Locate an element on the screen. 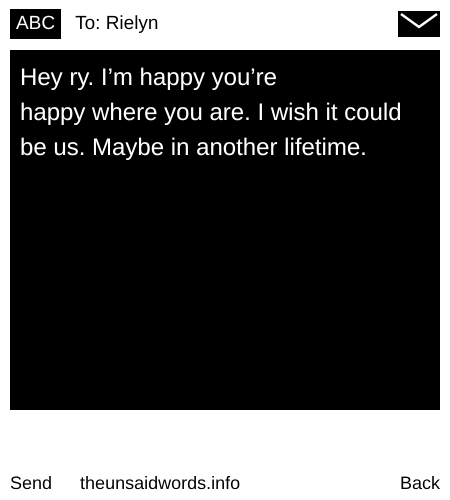 Image resolution: width=450 pixels, height=500 pixels. envelope-icon is located at coordinates (419, 24).